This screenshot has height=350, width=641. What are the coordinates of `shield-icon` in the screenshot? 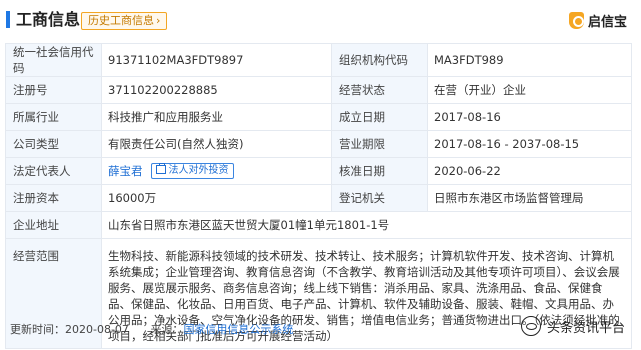 It's located at (576, 20).